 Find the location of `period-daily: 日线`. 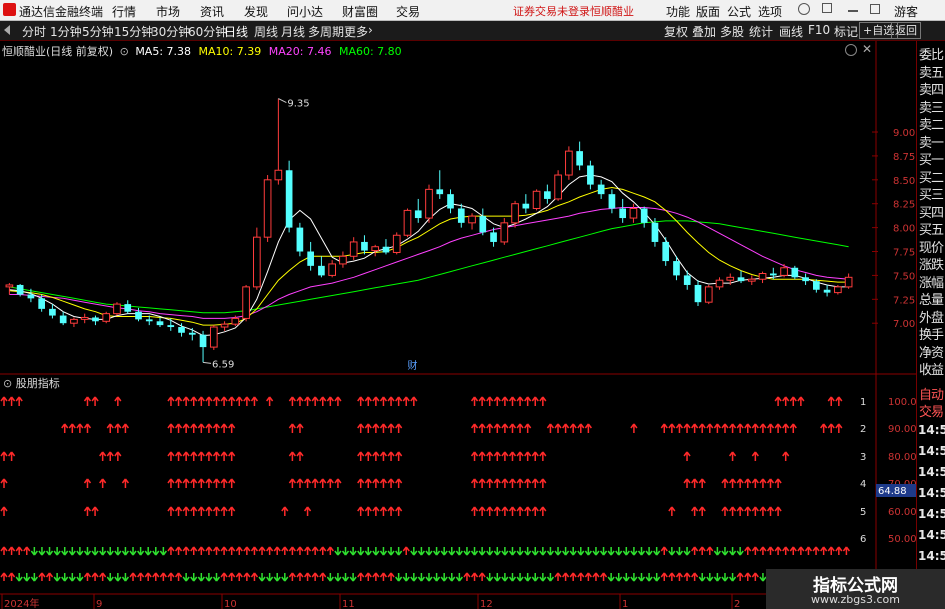

period-daily: 日线 is located at coordinates (236, 31).